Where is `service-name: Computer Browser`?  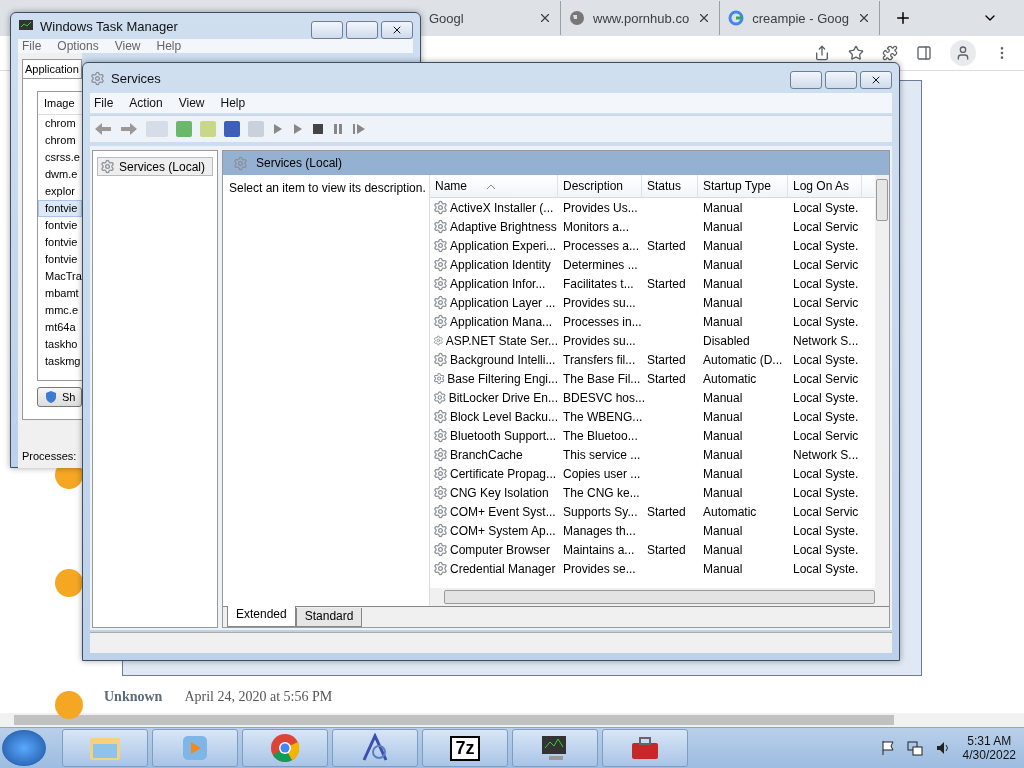
service-name: Computer Browser is located at coordinates (494, 549).